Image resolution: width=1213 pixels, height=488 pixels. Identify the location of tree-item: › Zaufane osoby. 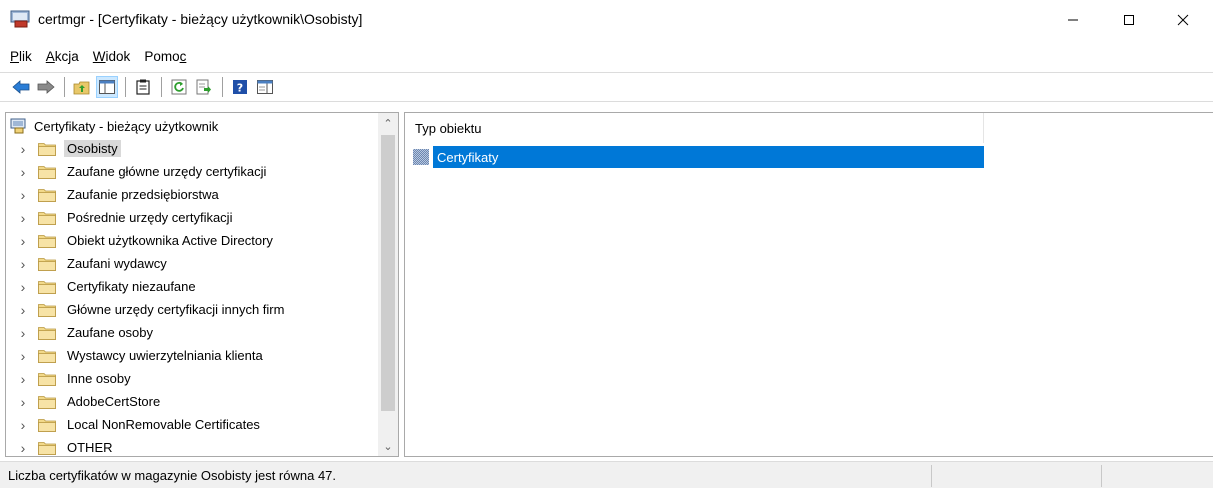
(146, 332).